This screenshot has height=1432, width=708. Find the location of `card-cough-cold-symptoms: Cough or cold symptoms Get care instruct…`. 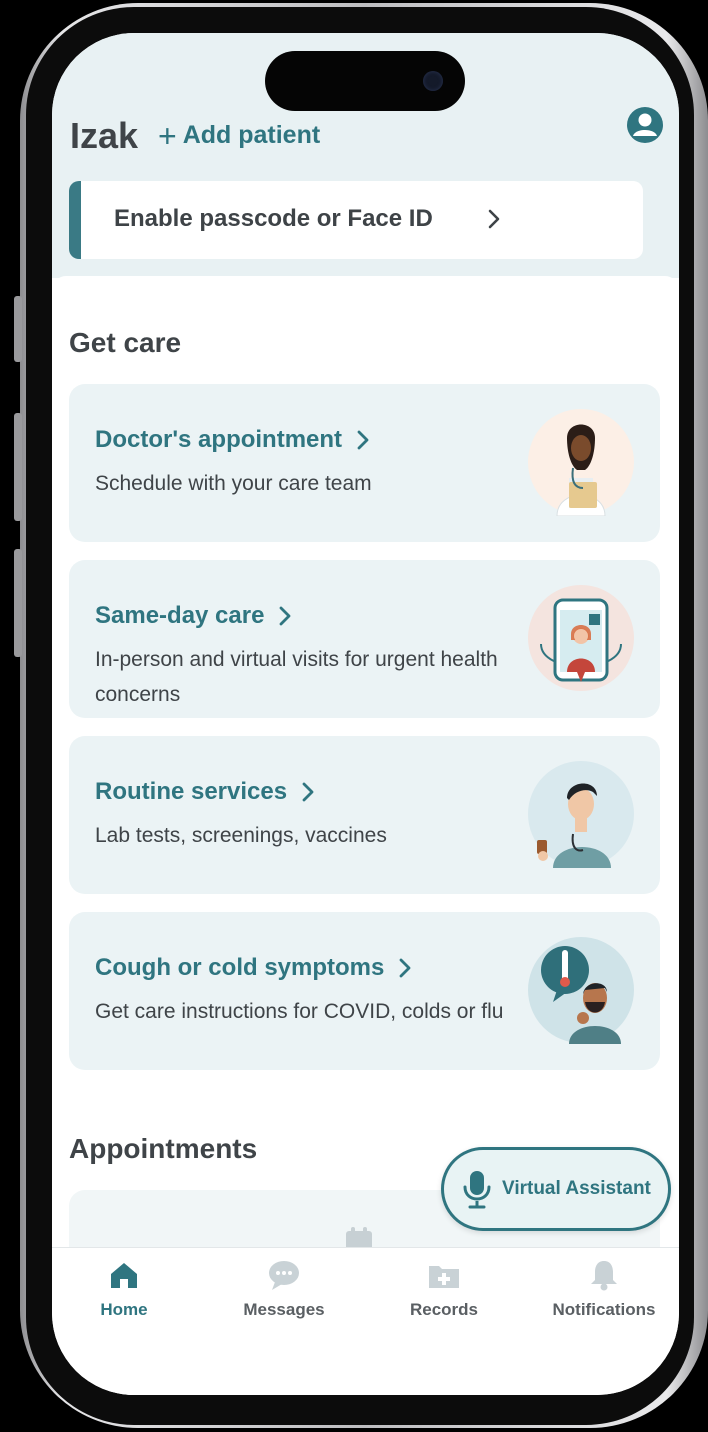

card-cough-cold-symptoms: Cough or cold symptoms Get care instruct… is located at coordinates (364, 991).